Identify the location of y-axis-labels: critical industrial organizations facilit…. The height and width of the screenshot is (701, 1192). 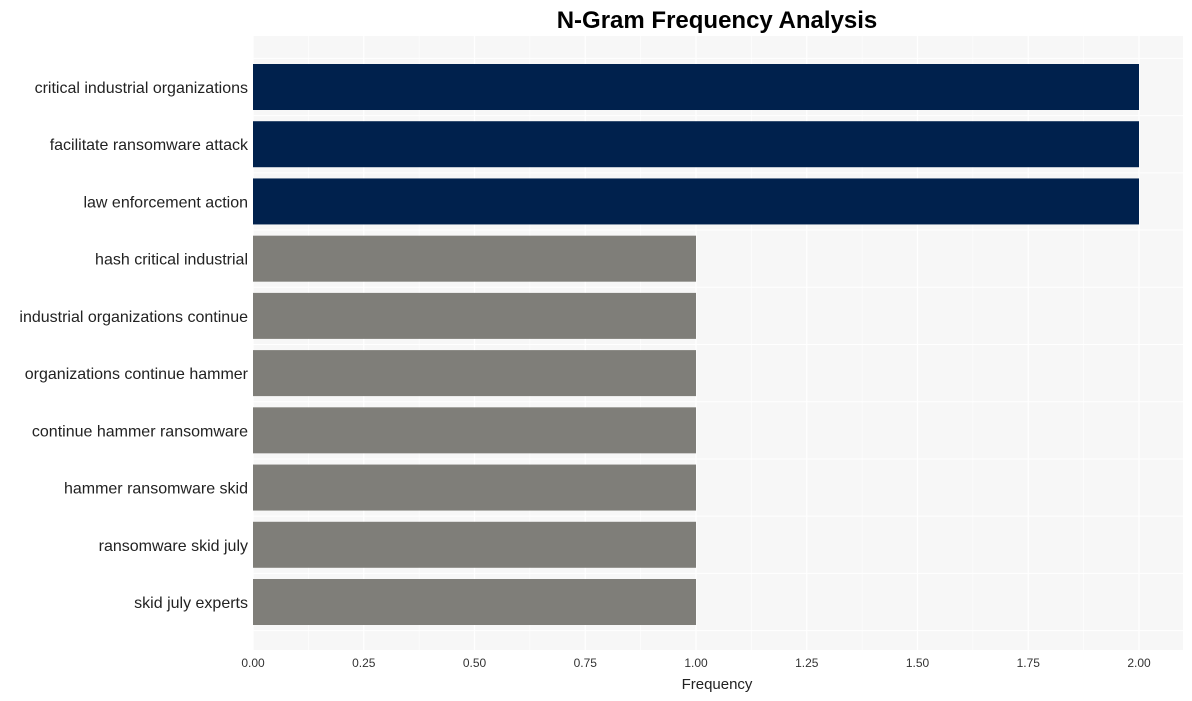
(134, 346).